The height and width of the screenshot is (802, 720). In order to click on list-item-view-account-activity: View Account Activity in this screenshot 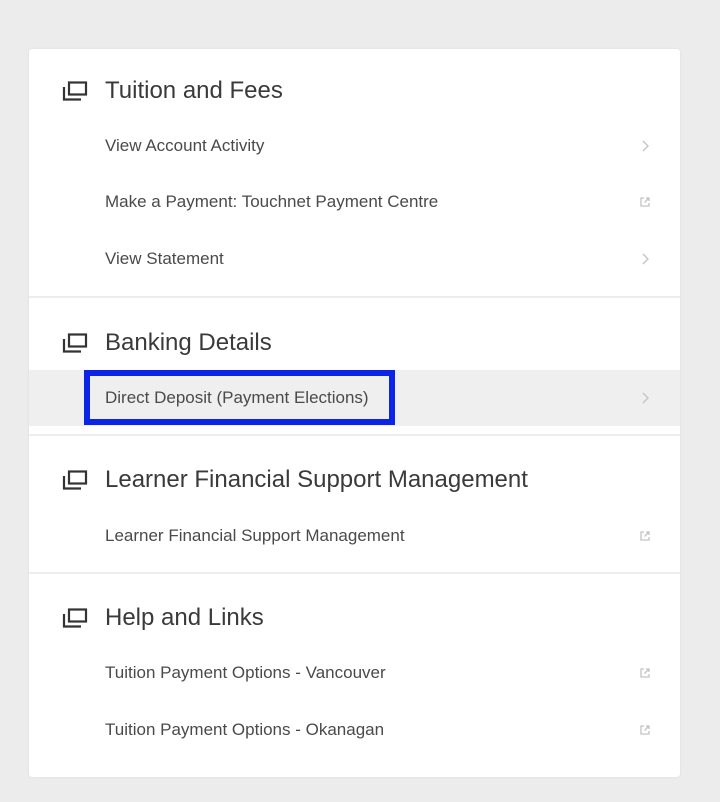, I will do `click(354, 146)`.